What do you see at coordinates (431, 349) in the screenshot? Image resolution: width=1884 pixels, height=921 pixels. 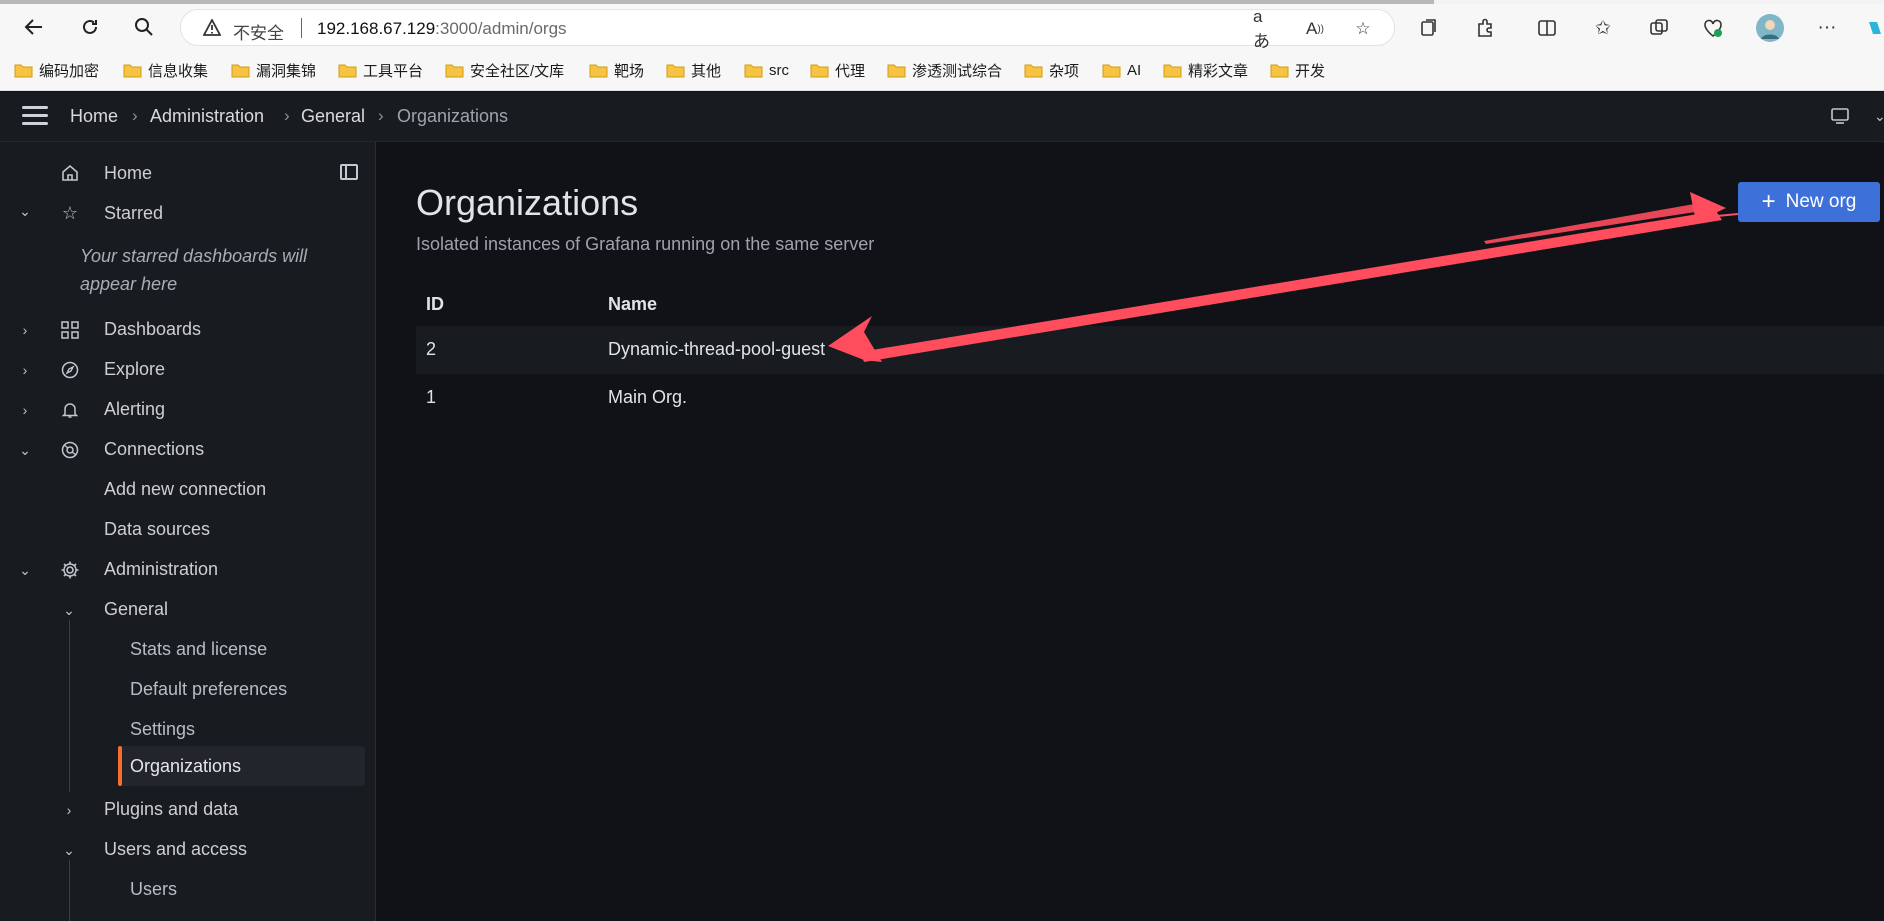 I see `org-id-cell: 2` at bounding box center [431, 349].